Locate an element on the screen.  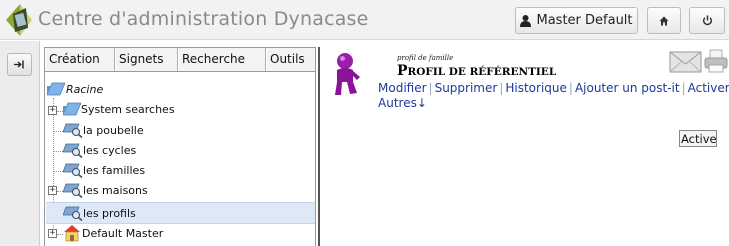
power-icon is located at coordinates (707, 20).